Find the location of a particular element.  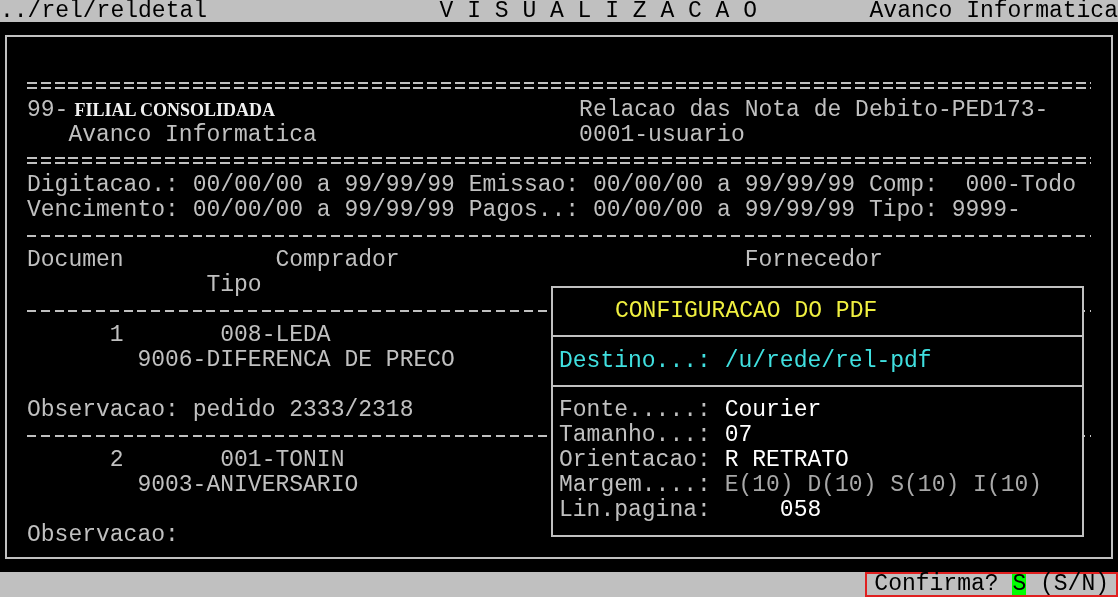

buyer-name: 008-LEDA is located at coordinates (275, 335).